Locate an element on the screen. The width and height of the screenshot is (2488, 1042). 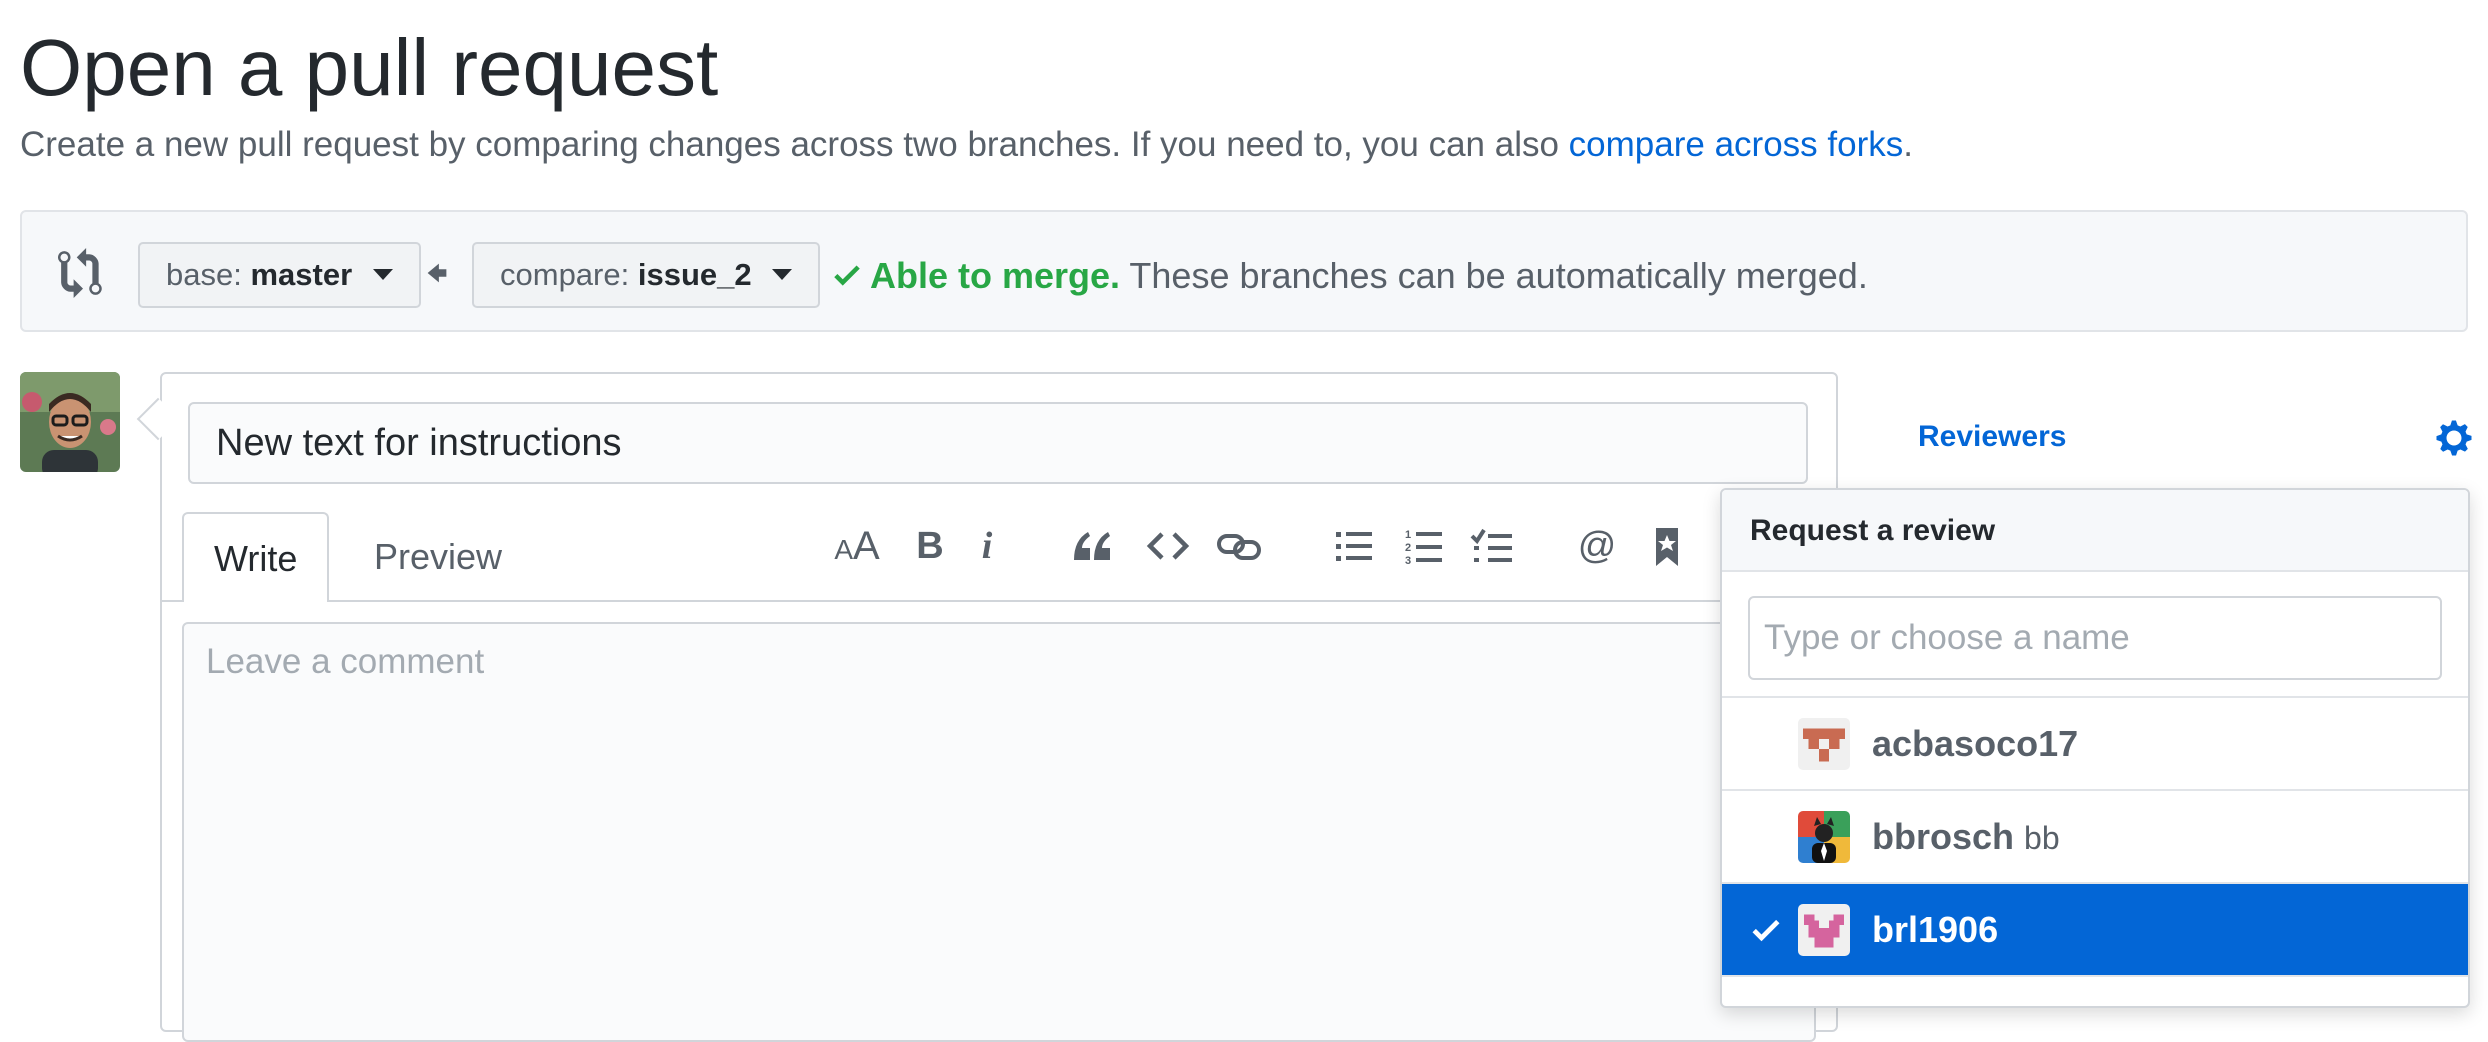
menu-filter-container is located at coordinates (2095, 635).